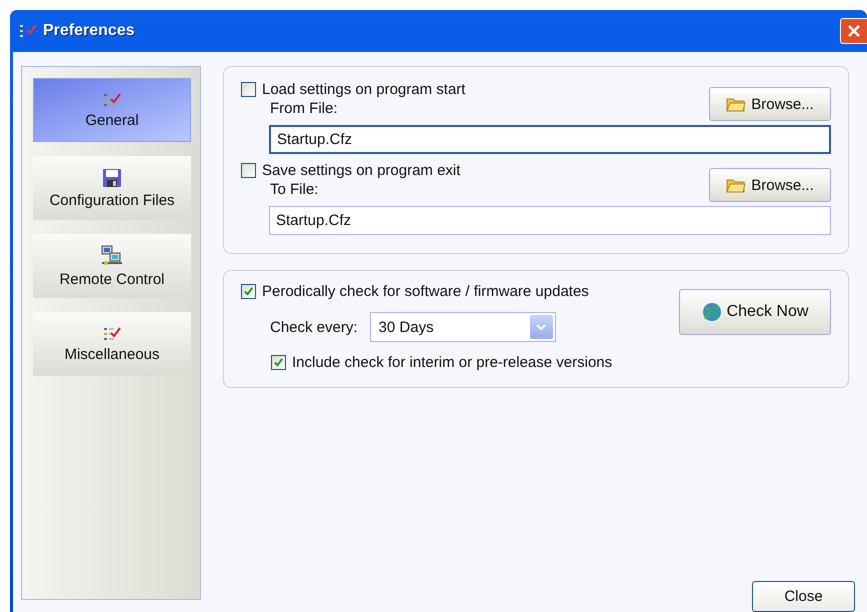 The height and width of the screenshot is (612, 867). Describe the element at coordinates (452, 362) in the screenshot. I see `checkbox-label: Include check for interim or pre-release versions` at that location.